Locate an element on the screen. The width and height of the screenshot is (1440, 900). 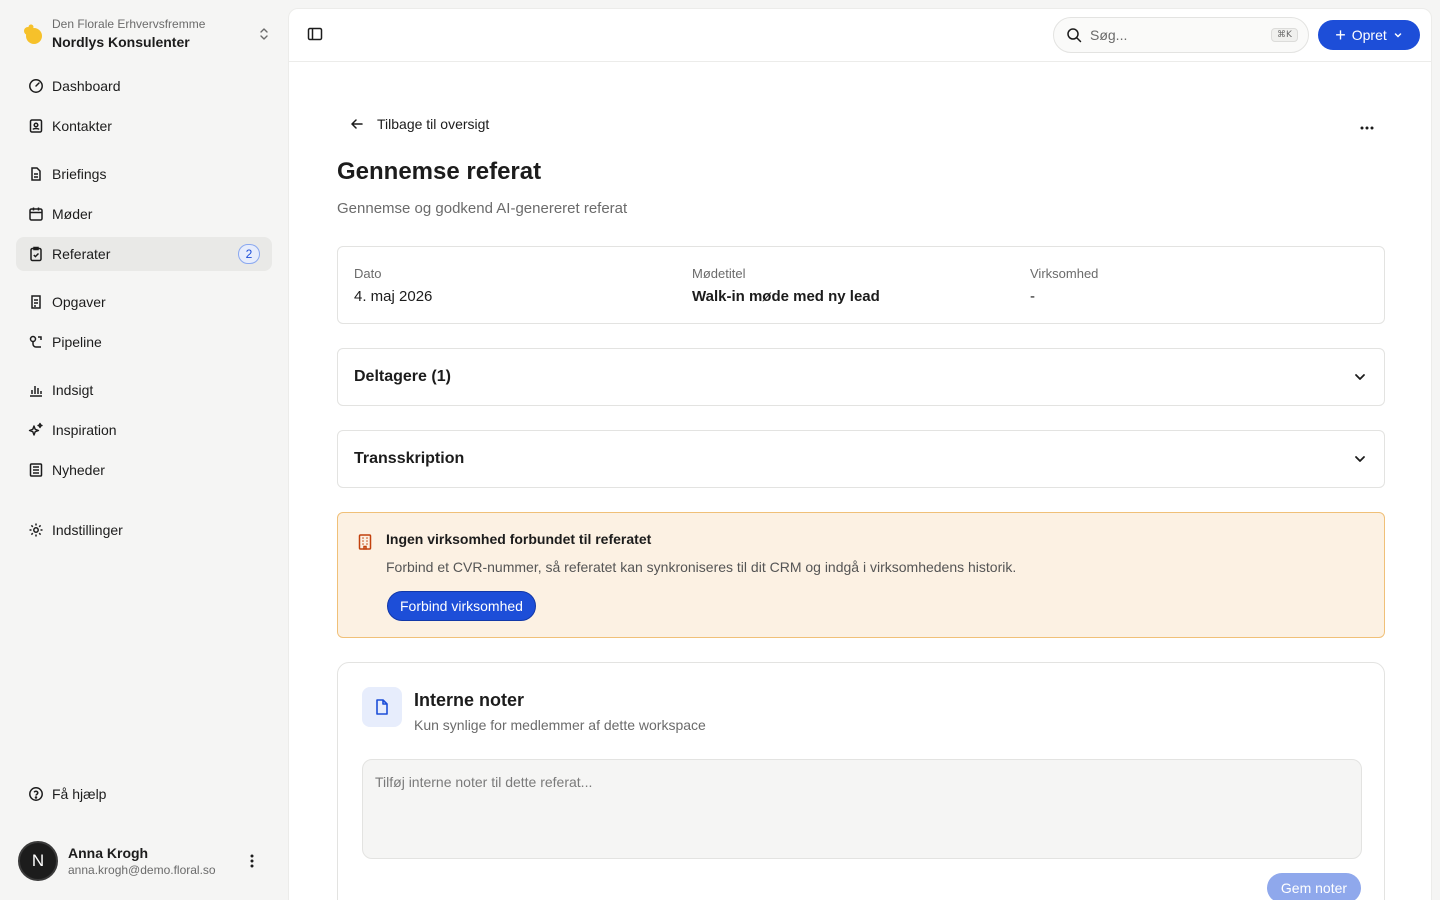
sidebar-item-label: Pipeline is located at coordinates (77, 342).